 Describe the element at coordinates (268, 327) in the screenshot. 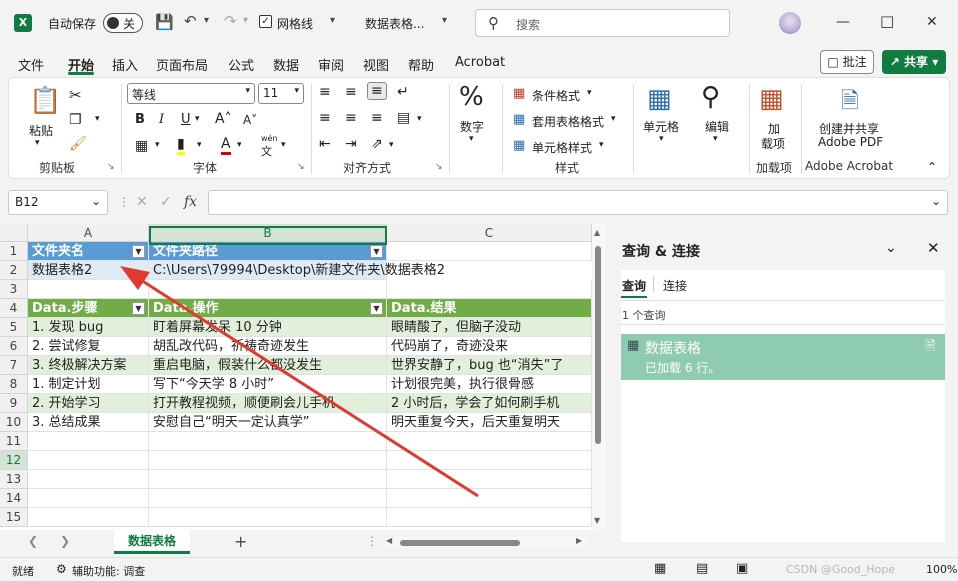

I see `table2-cell: 盯着屏幕发呆 10 分钟` at that location.